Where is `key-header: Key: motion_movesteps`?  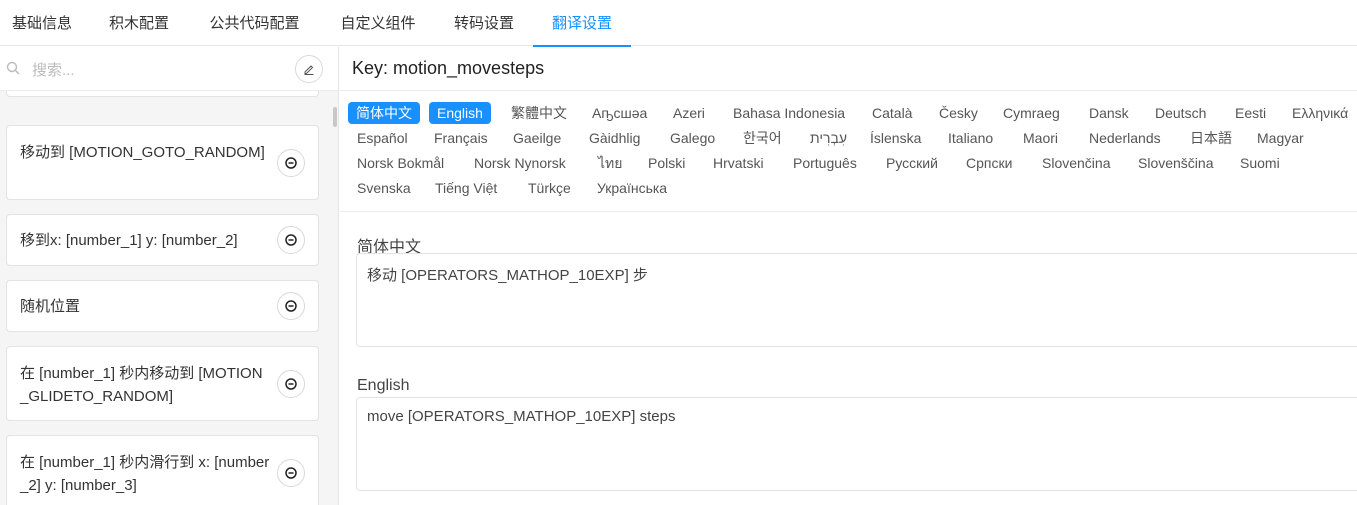
key-header: Key: motion_movesteps is located at coordinates (848, 69).